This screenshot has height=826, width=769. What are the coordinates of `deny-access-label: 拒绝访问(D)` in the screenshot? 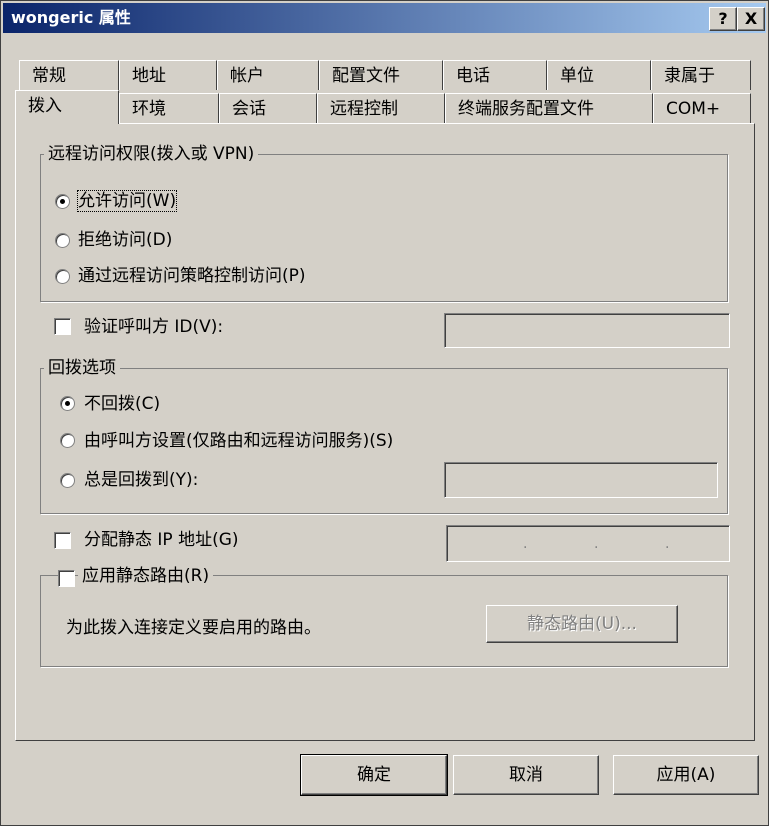 It's located at (125, 240).